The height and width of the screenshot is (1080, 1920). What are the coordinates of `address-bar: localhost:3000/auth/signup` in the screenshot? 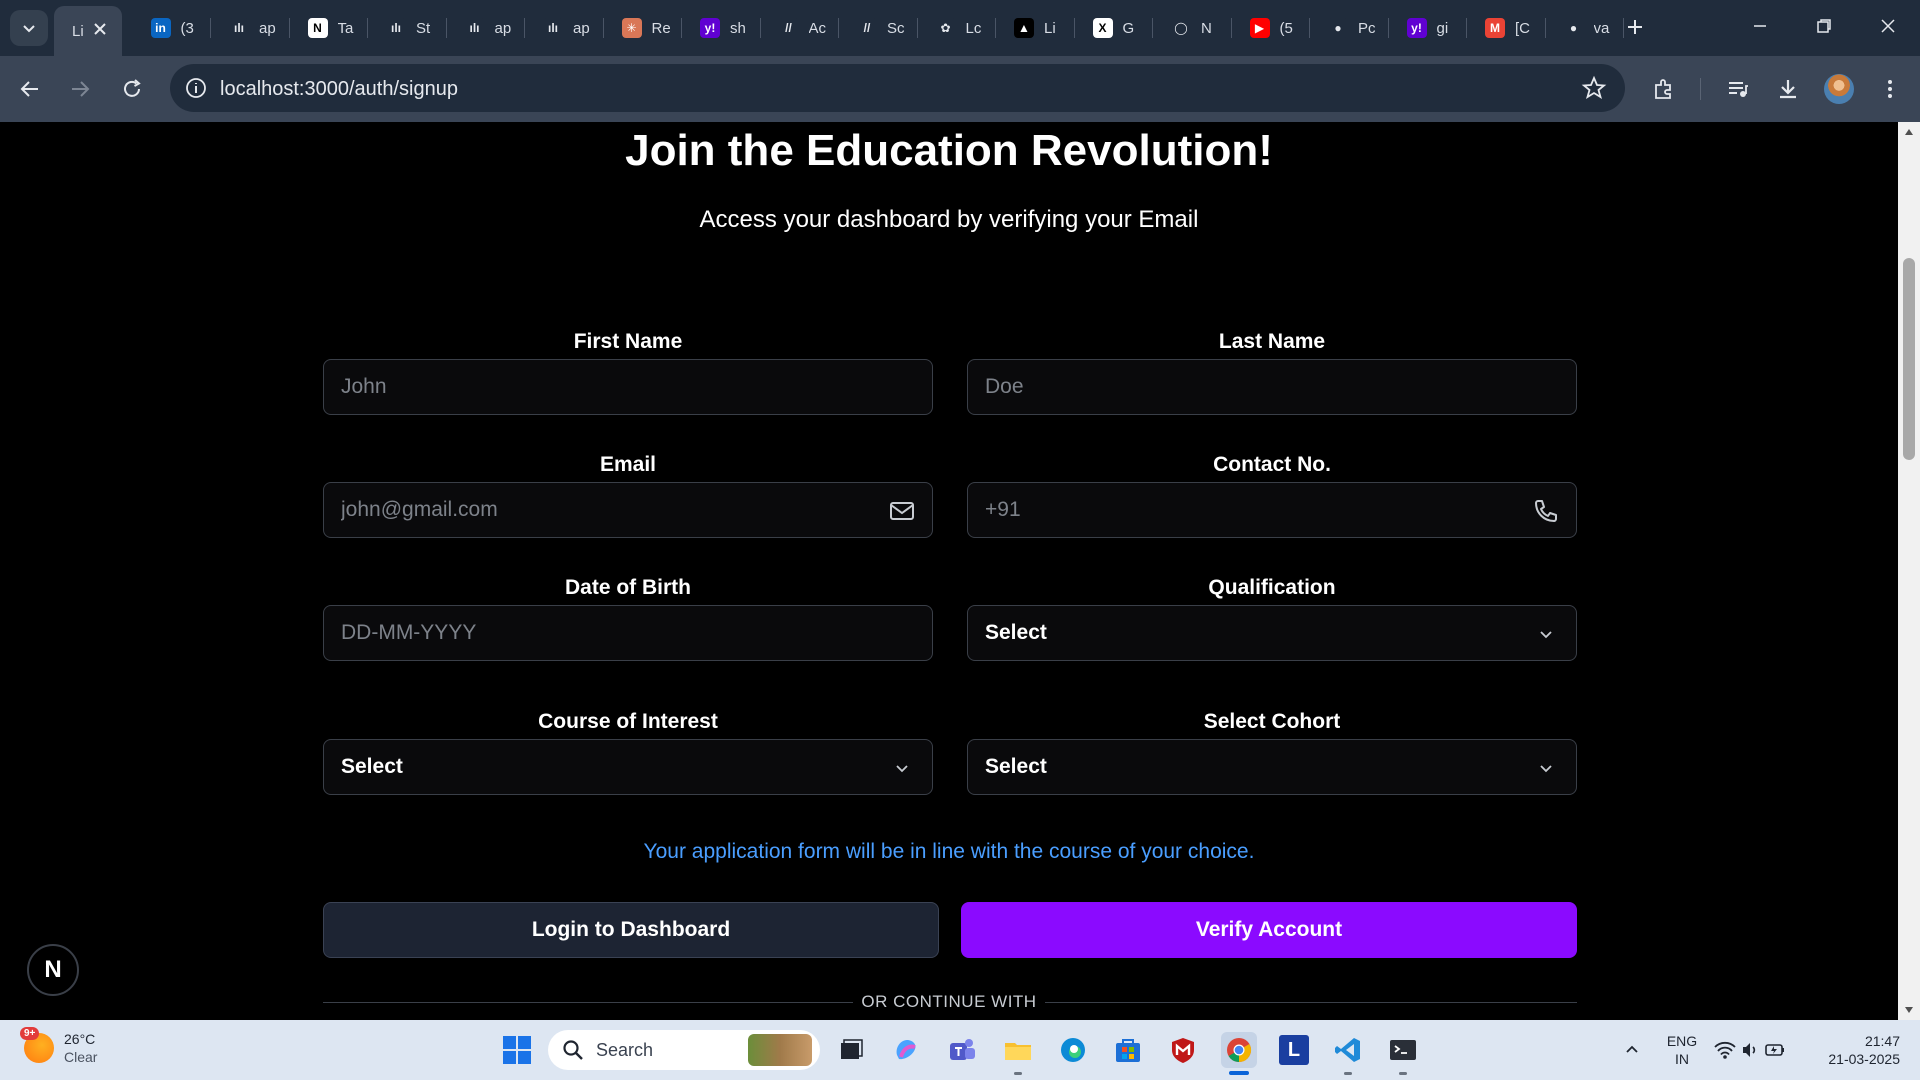 It's located at (897, 88).